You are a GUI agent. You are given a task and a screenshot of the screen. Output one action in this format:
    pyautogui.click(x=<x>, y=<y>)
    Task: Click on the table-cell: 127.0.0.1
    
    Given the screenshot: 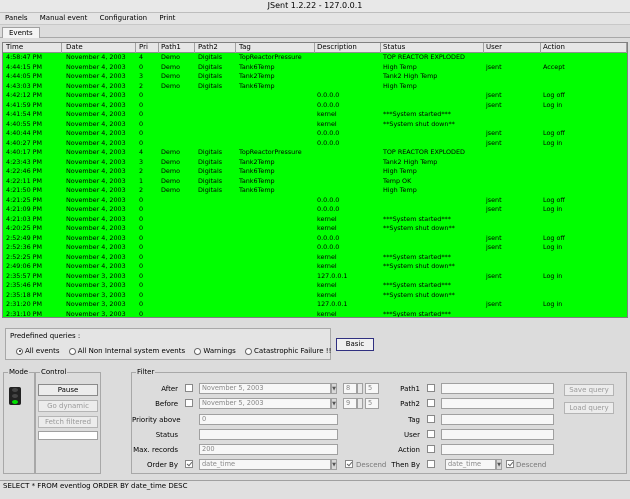 What is the action you would take?
    pyautogui.click(x=332, y=304)
    